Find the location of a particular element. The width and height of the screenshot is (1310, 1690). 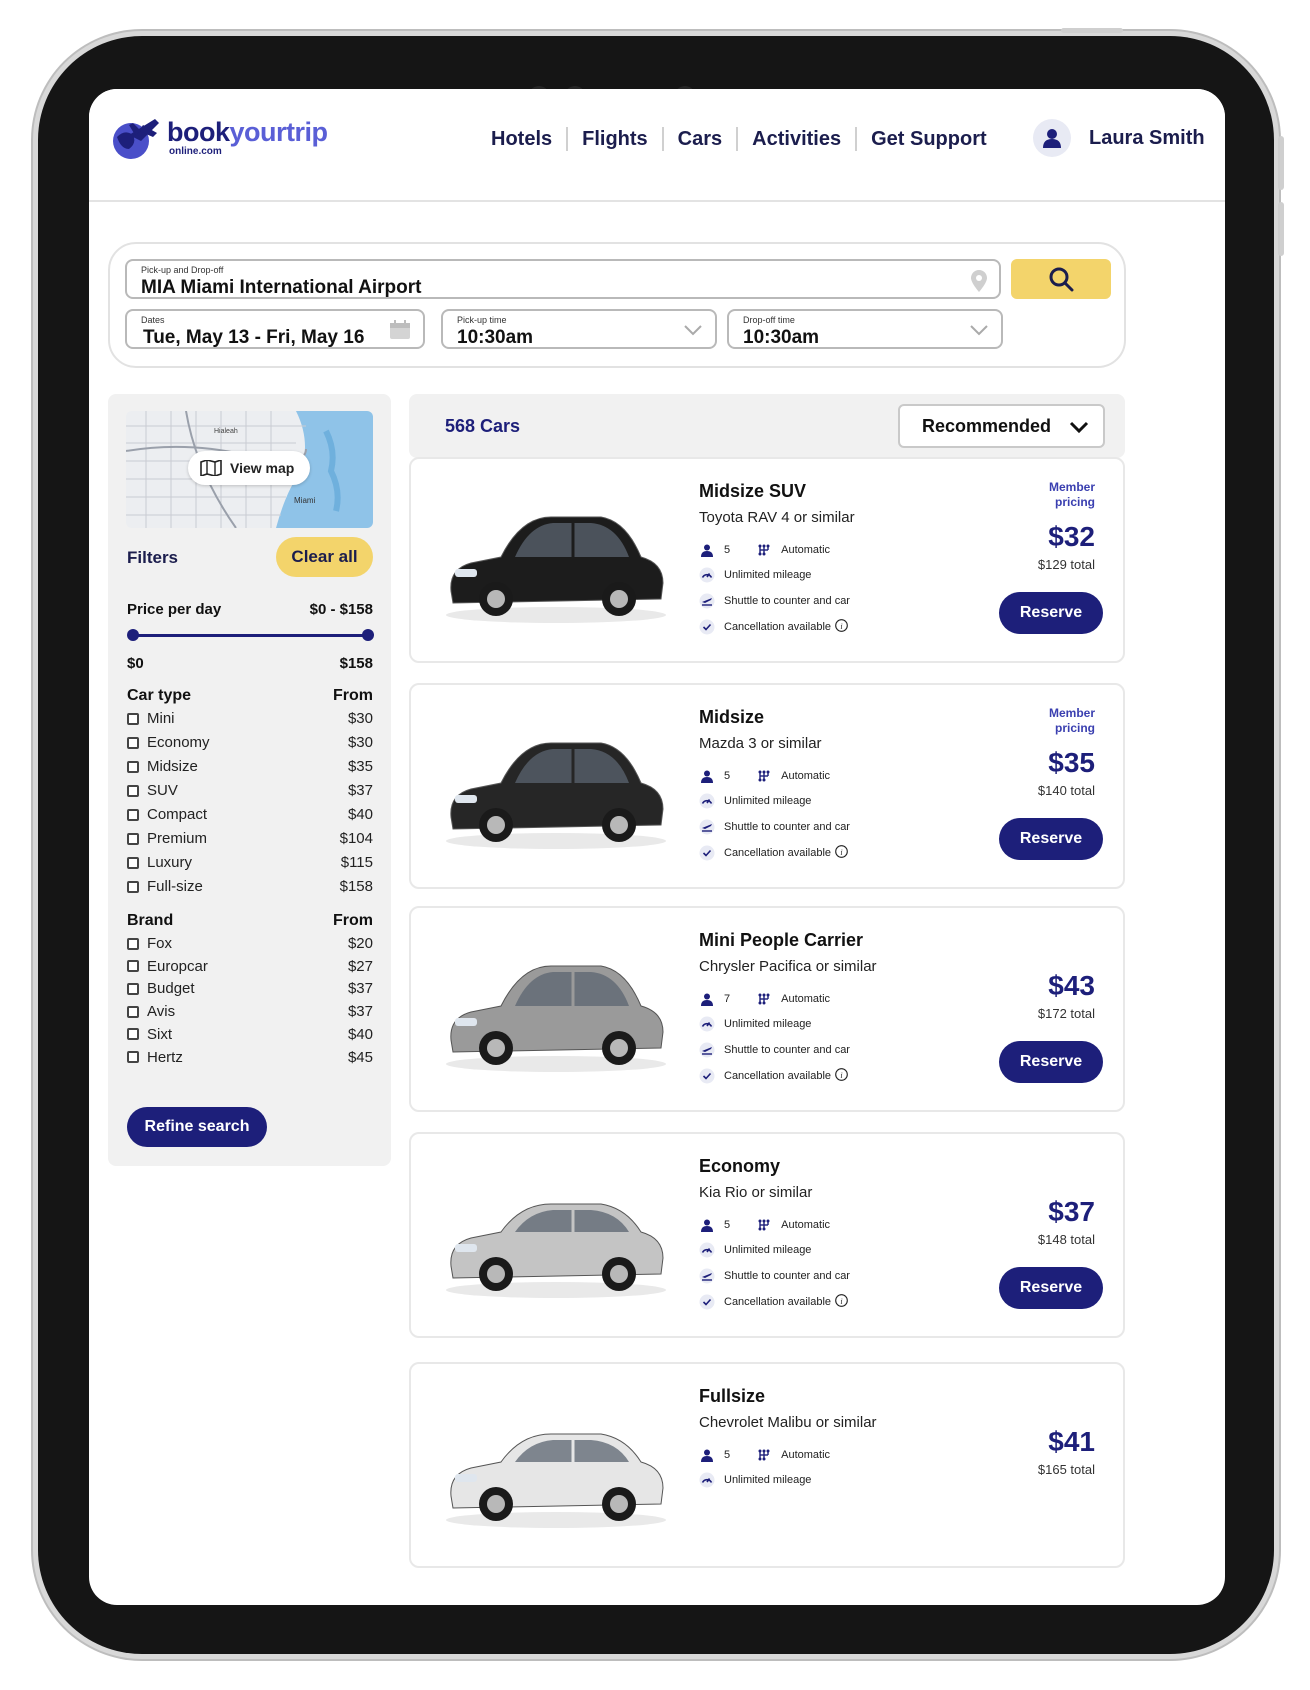

user-menu: Laura Smith is located at coordinates (1119, 138).